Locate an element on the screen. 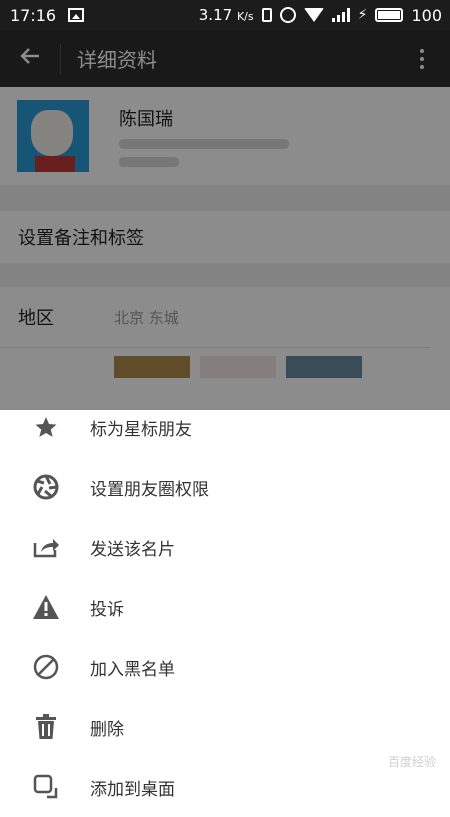 The width and height of the screenshot is (450, 817). status-bar: 17:16 3.17 K/s ⚡ 100 is located at coordinates (225, 15).